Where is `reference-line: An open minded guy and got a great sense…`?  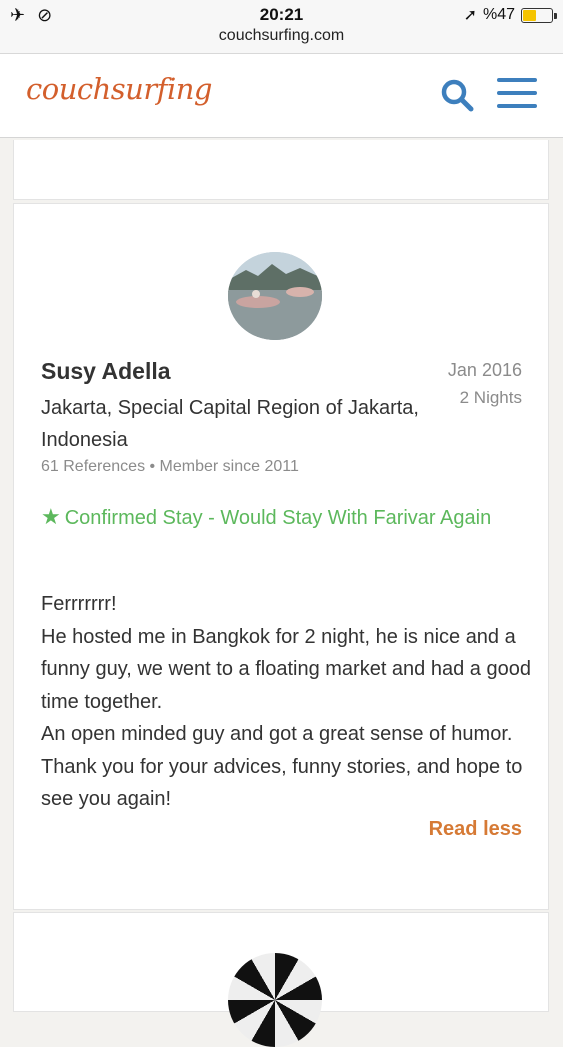 reference-line: An open minded guy and got a great sense… is located at coordinates (282, 766).